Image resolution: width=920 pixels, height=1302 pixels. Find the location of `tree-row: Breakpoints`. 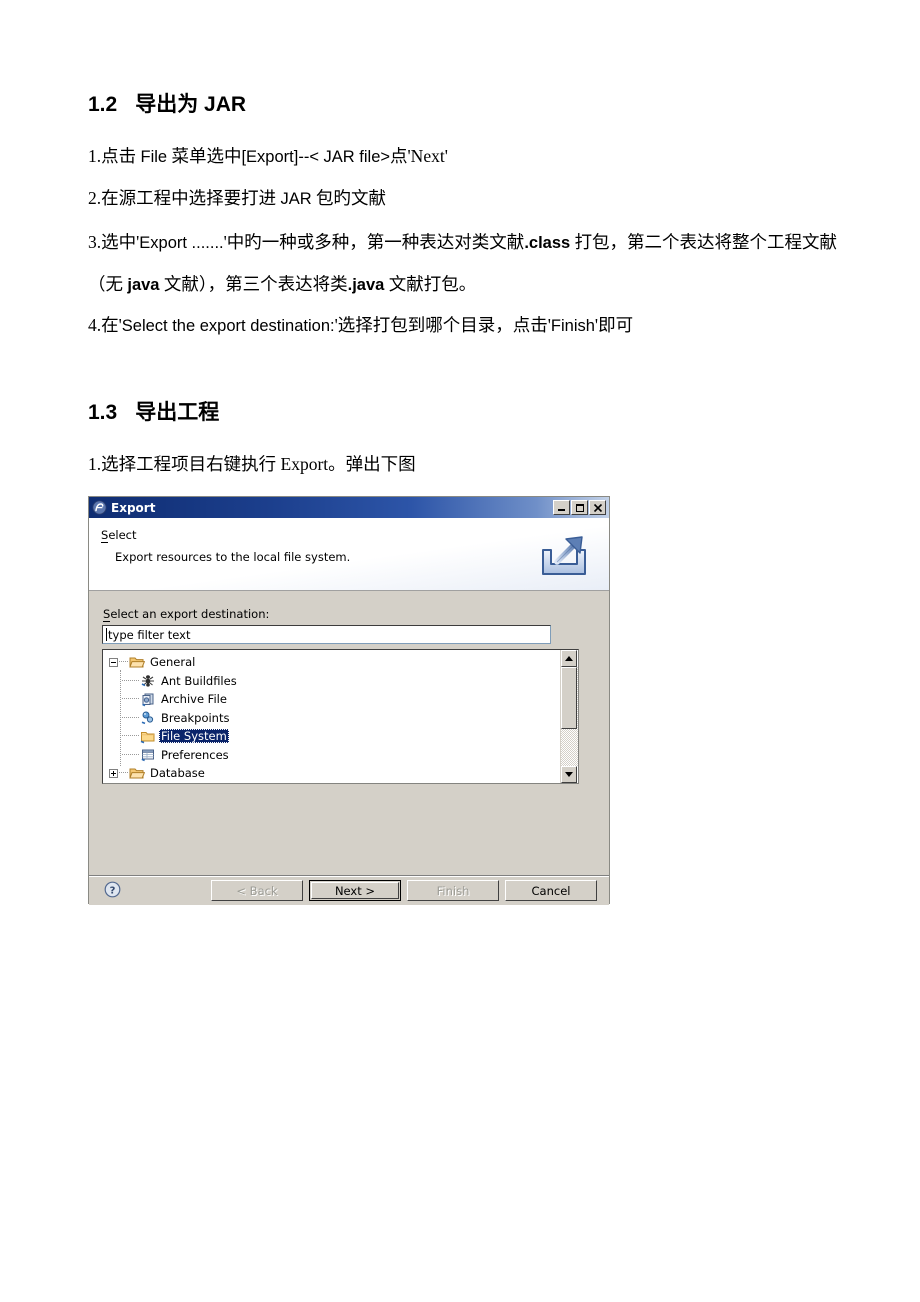

tree-row: Breakpoints is located at coordinates (331, 718).